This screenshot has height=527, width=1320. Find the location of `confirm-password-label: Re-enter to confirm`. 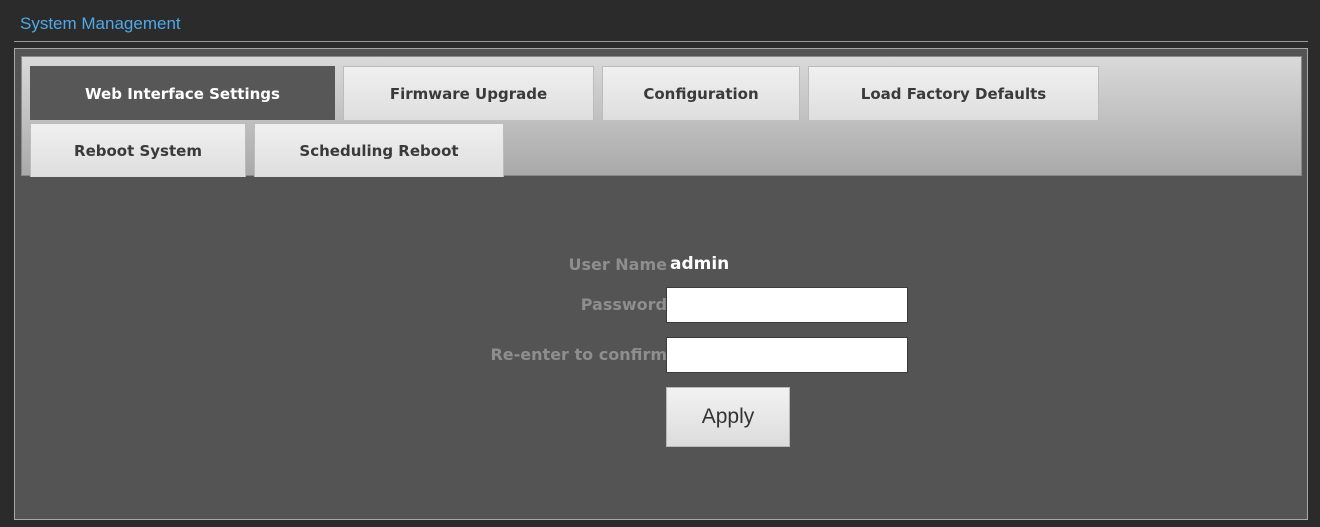

confirm-password-label: Re-enter to confirm is located at coordinates (578, 354).